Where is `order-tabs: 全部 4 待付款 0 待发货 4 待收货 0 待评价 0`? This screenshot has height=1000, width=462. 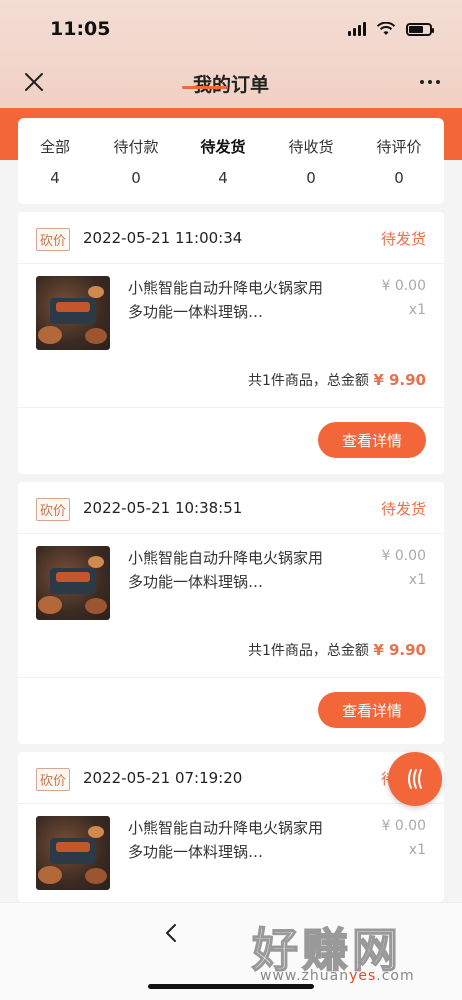 order-tabs: 全部 4 待付款 0 待发货 4 待收货 0 待评价 0 is located at coordinates (231, 161).